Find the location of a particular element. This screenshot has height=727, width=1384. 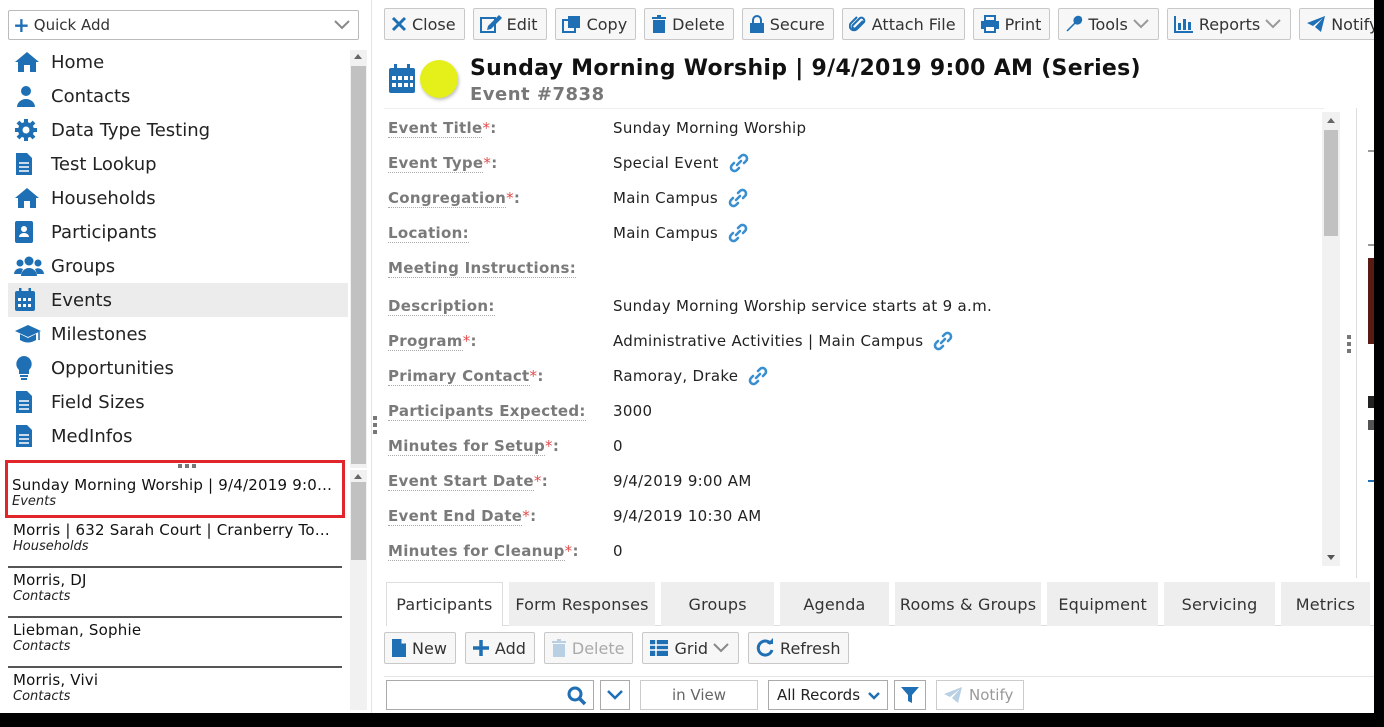

tools-button: Tools is located at coordinates (1108, 24).